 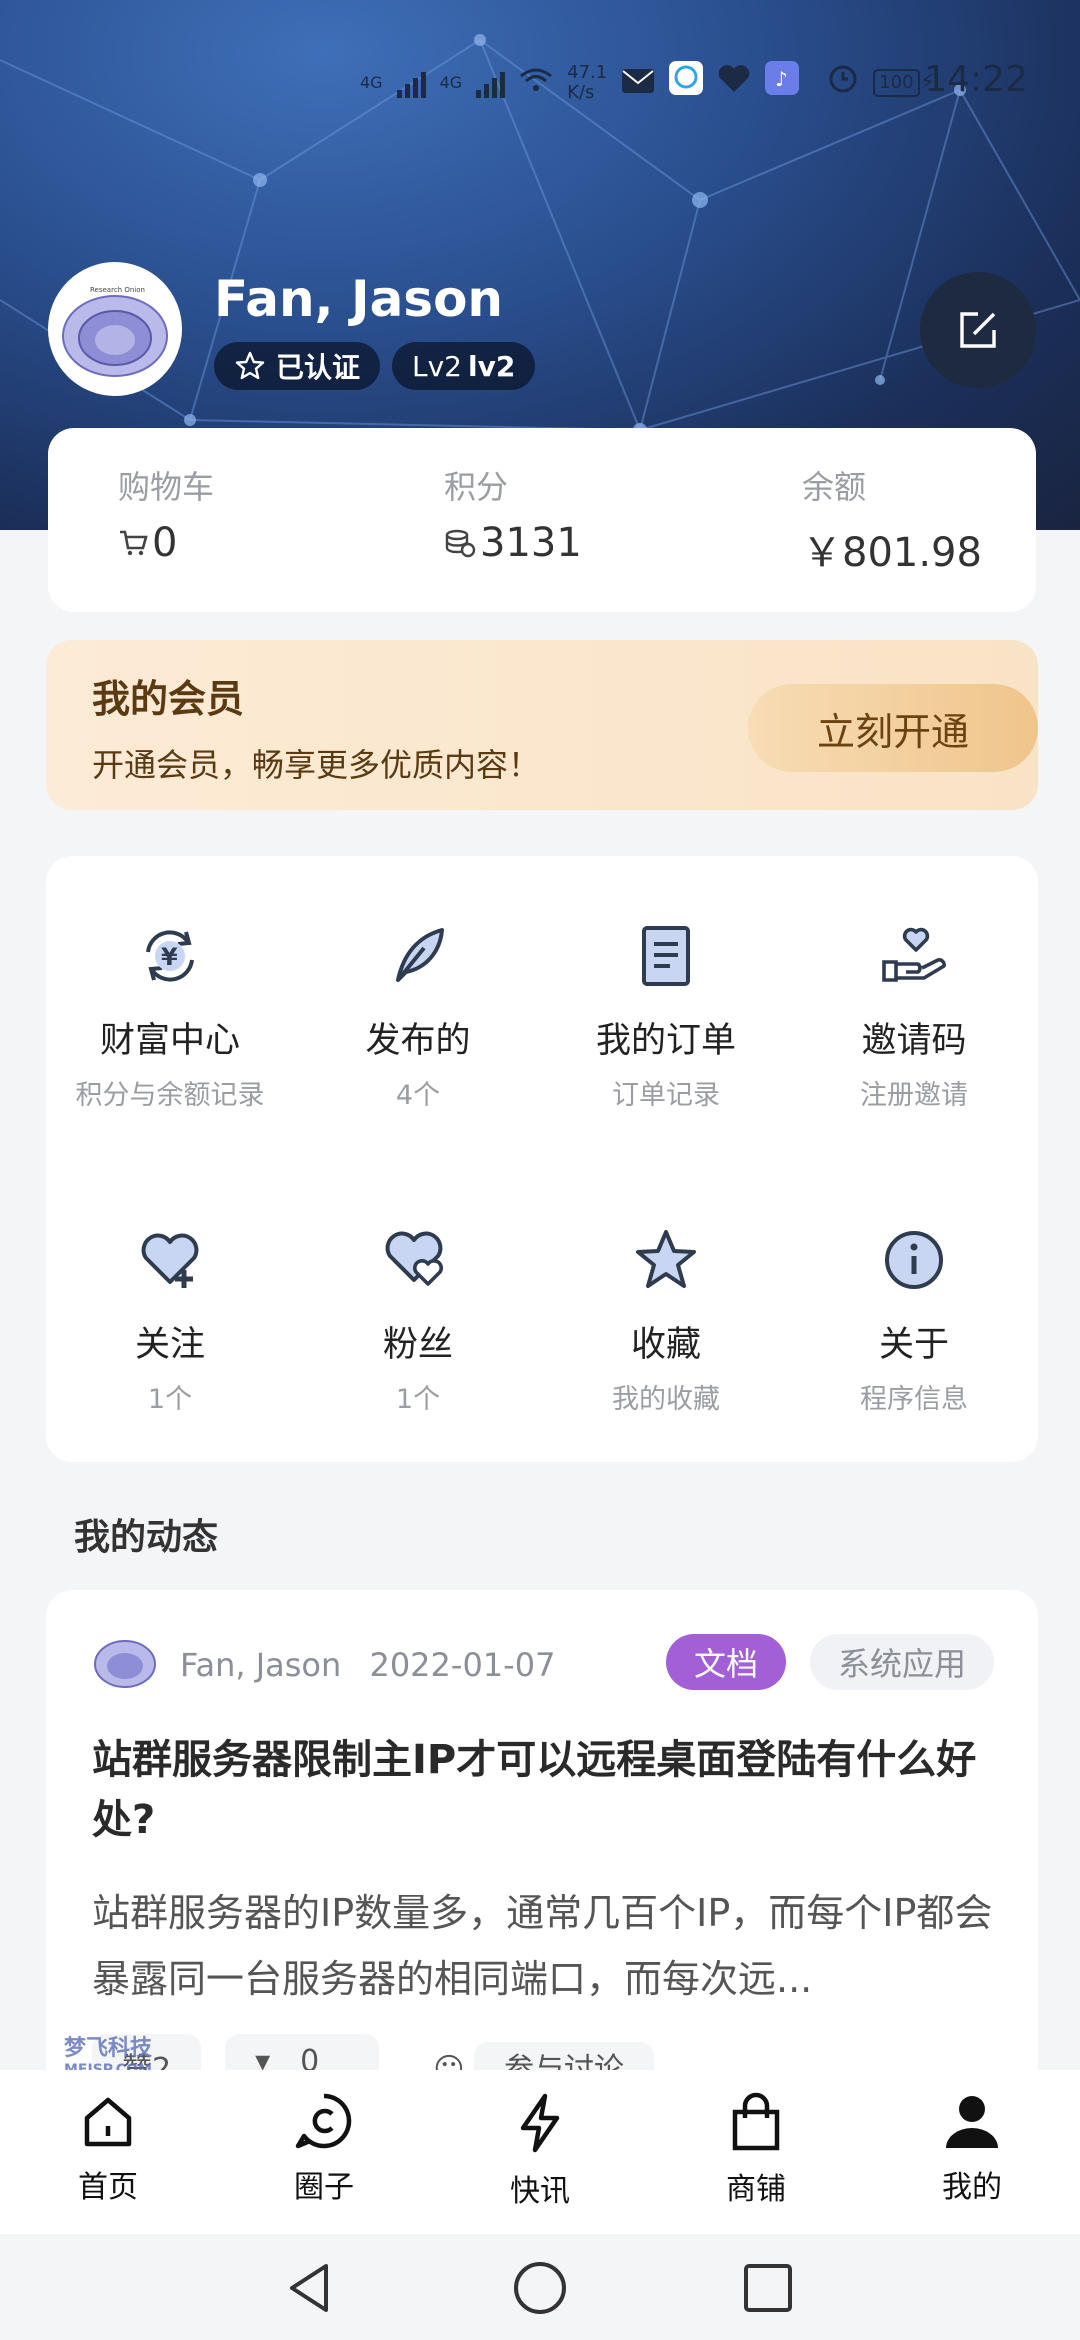 I want to click on level-value: lv2, so click(x=491, y=366).